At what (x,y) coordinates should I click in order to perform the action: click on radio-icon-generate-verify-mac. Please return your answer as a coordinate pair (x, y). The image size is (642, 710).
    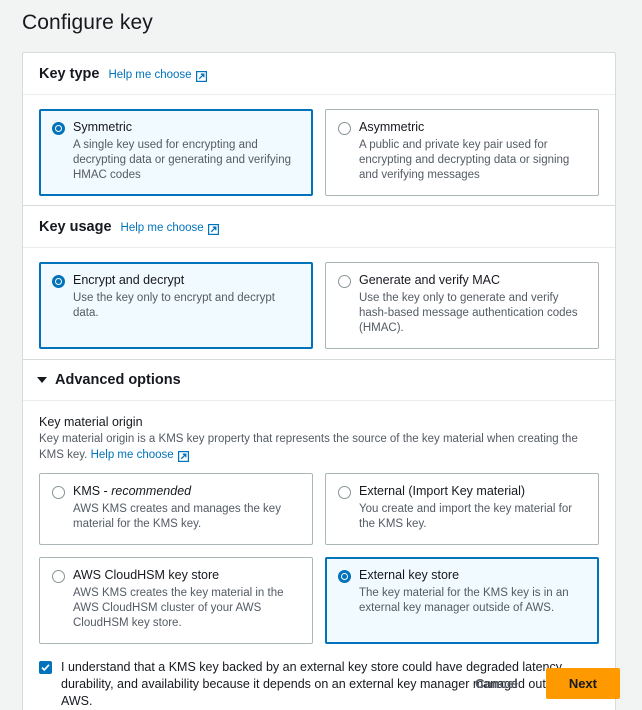
    Looking at the image, I should click on (344, 281).